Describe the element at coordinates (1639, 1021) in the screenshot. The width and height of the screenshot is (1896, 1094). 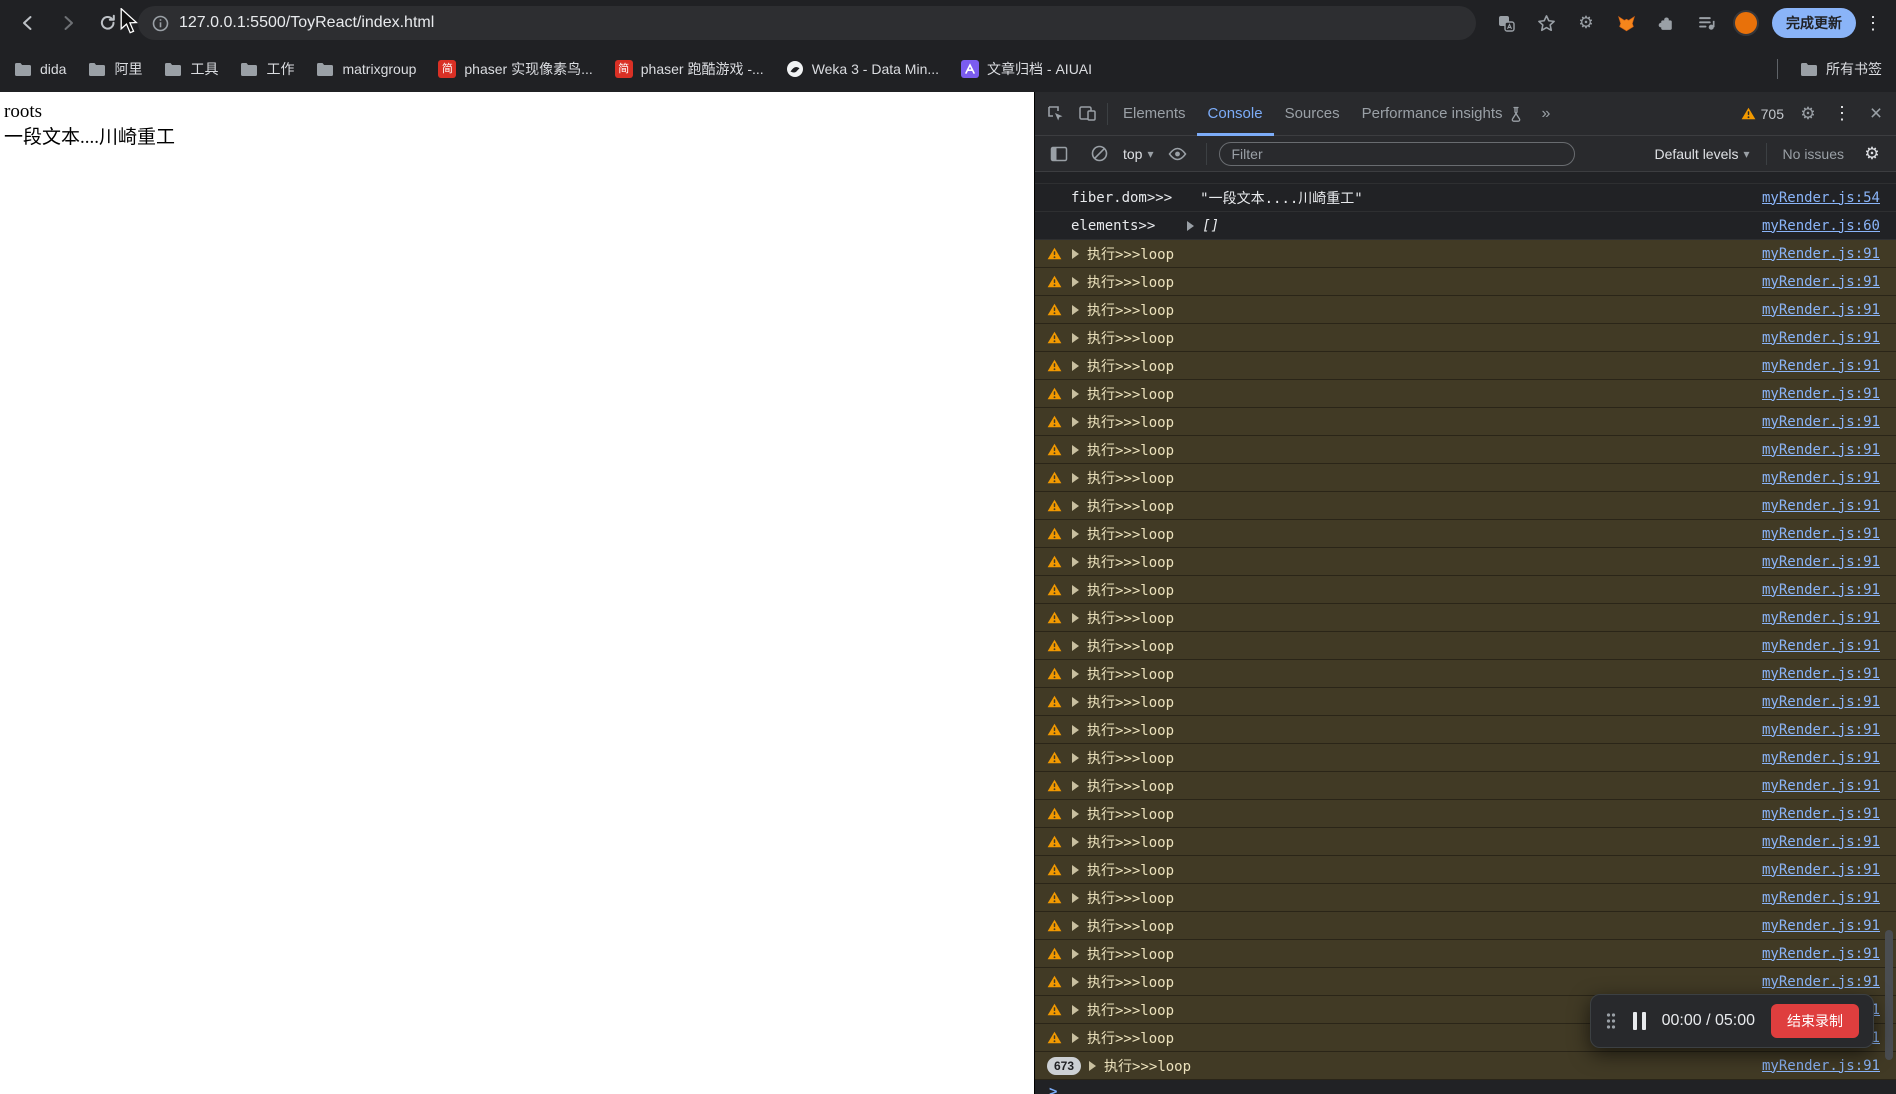
I see `pause-icon` at that location.